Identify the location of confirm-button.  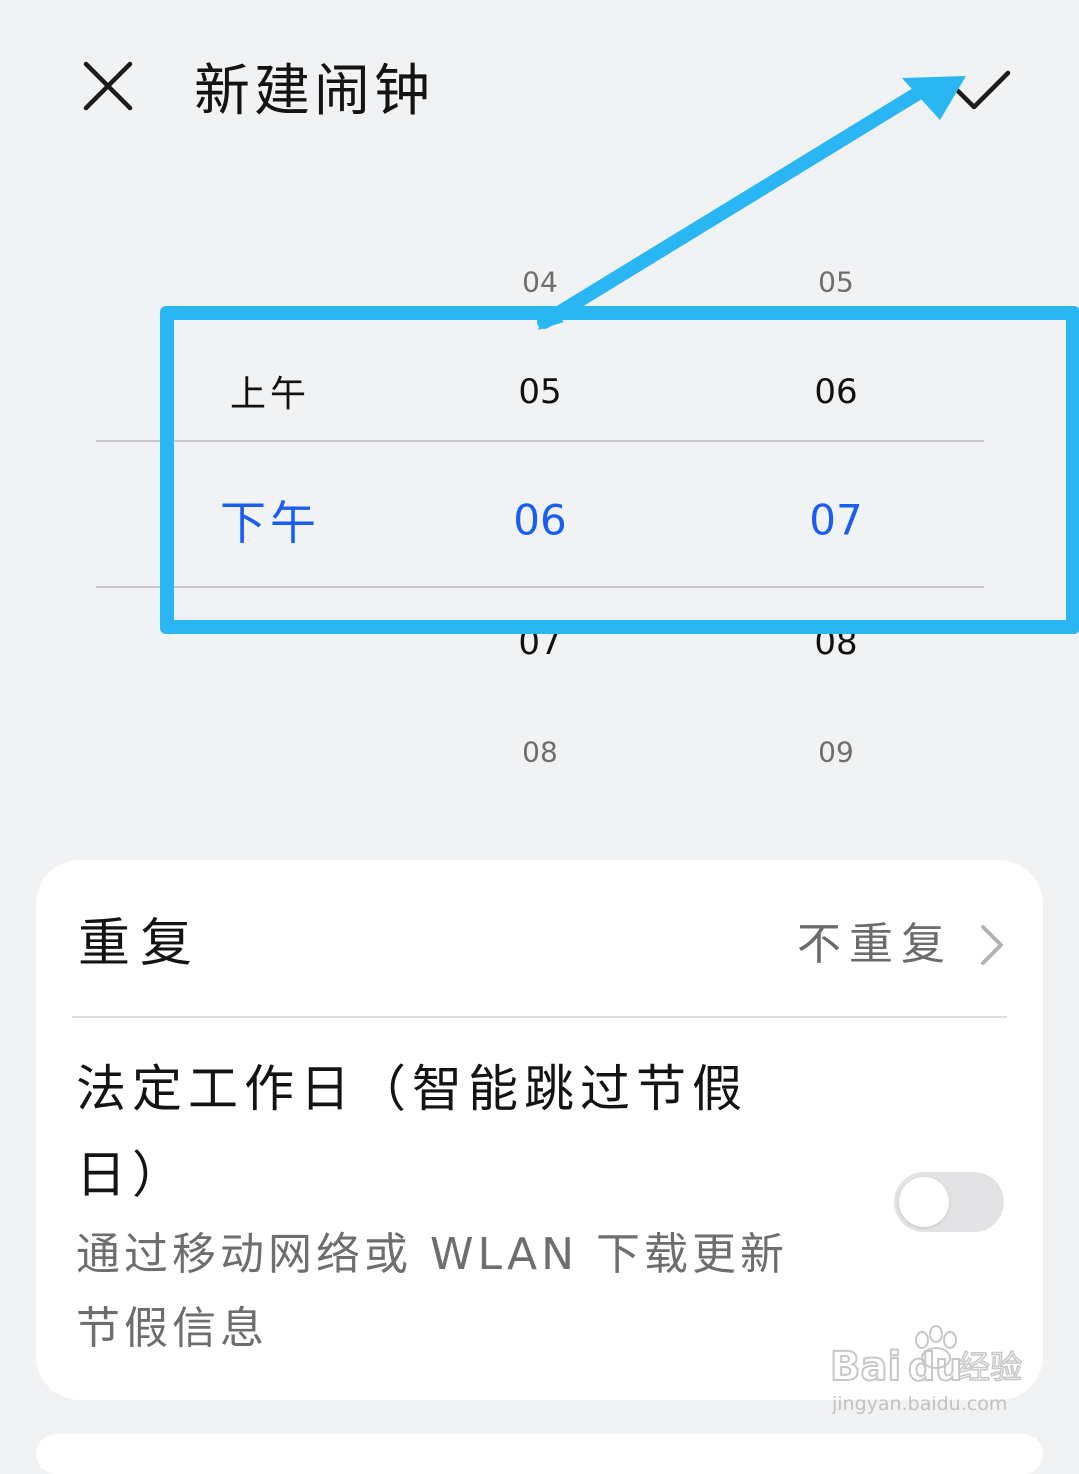
(982, 90).